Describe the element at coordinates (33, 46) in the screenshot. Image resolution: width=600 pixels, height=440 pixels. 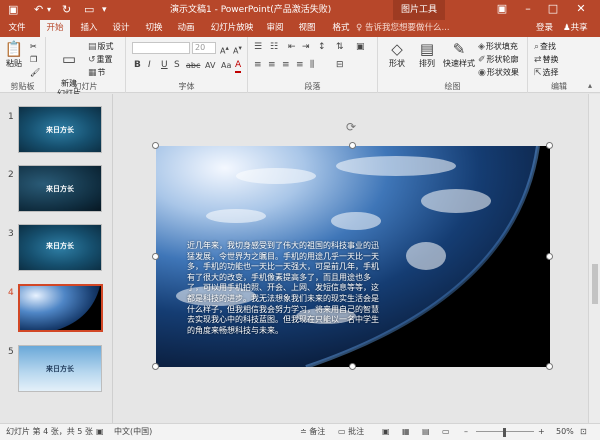
I see `cut-icon: ✂` at that location.